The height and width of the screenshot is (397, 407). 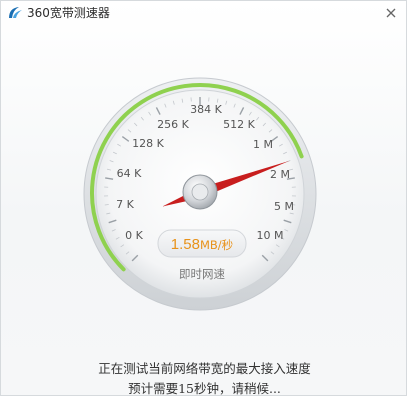 I want to click on status-message: 正在测试当前网络带宽的最大接入速度, so click(x=204, y=367).